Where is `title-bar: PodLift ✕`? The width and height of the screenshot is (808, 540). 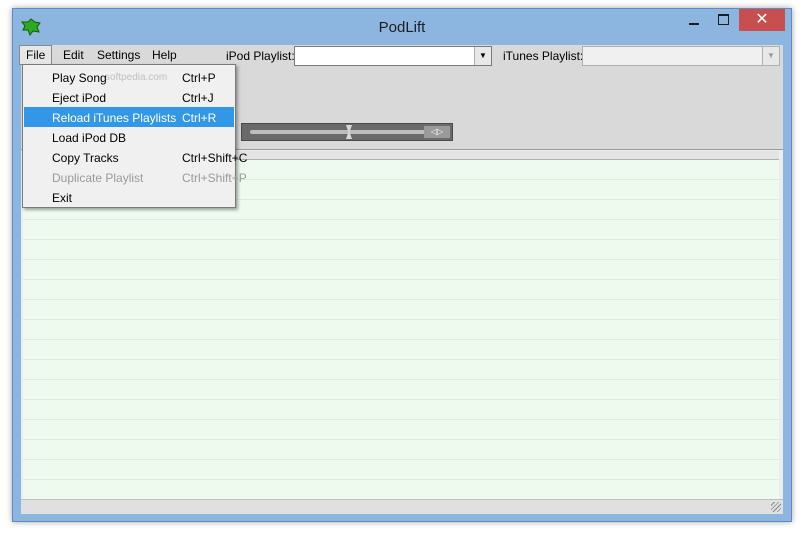 title-bar: PodLift ✕ is located at coordinates (402, 27).